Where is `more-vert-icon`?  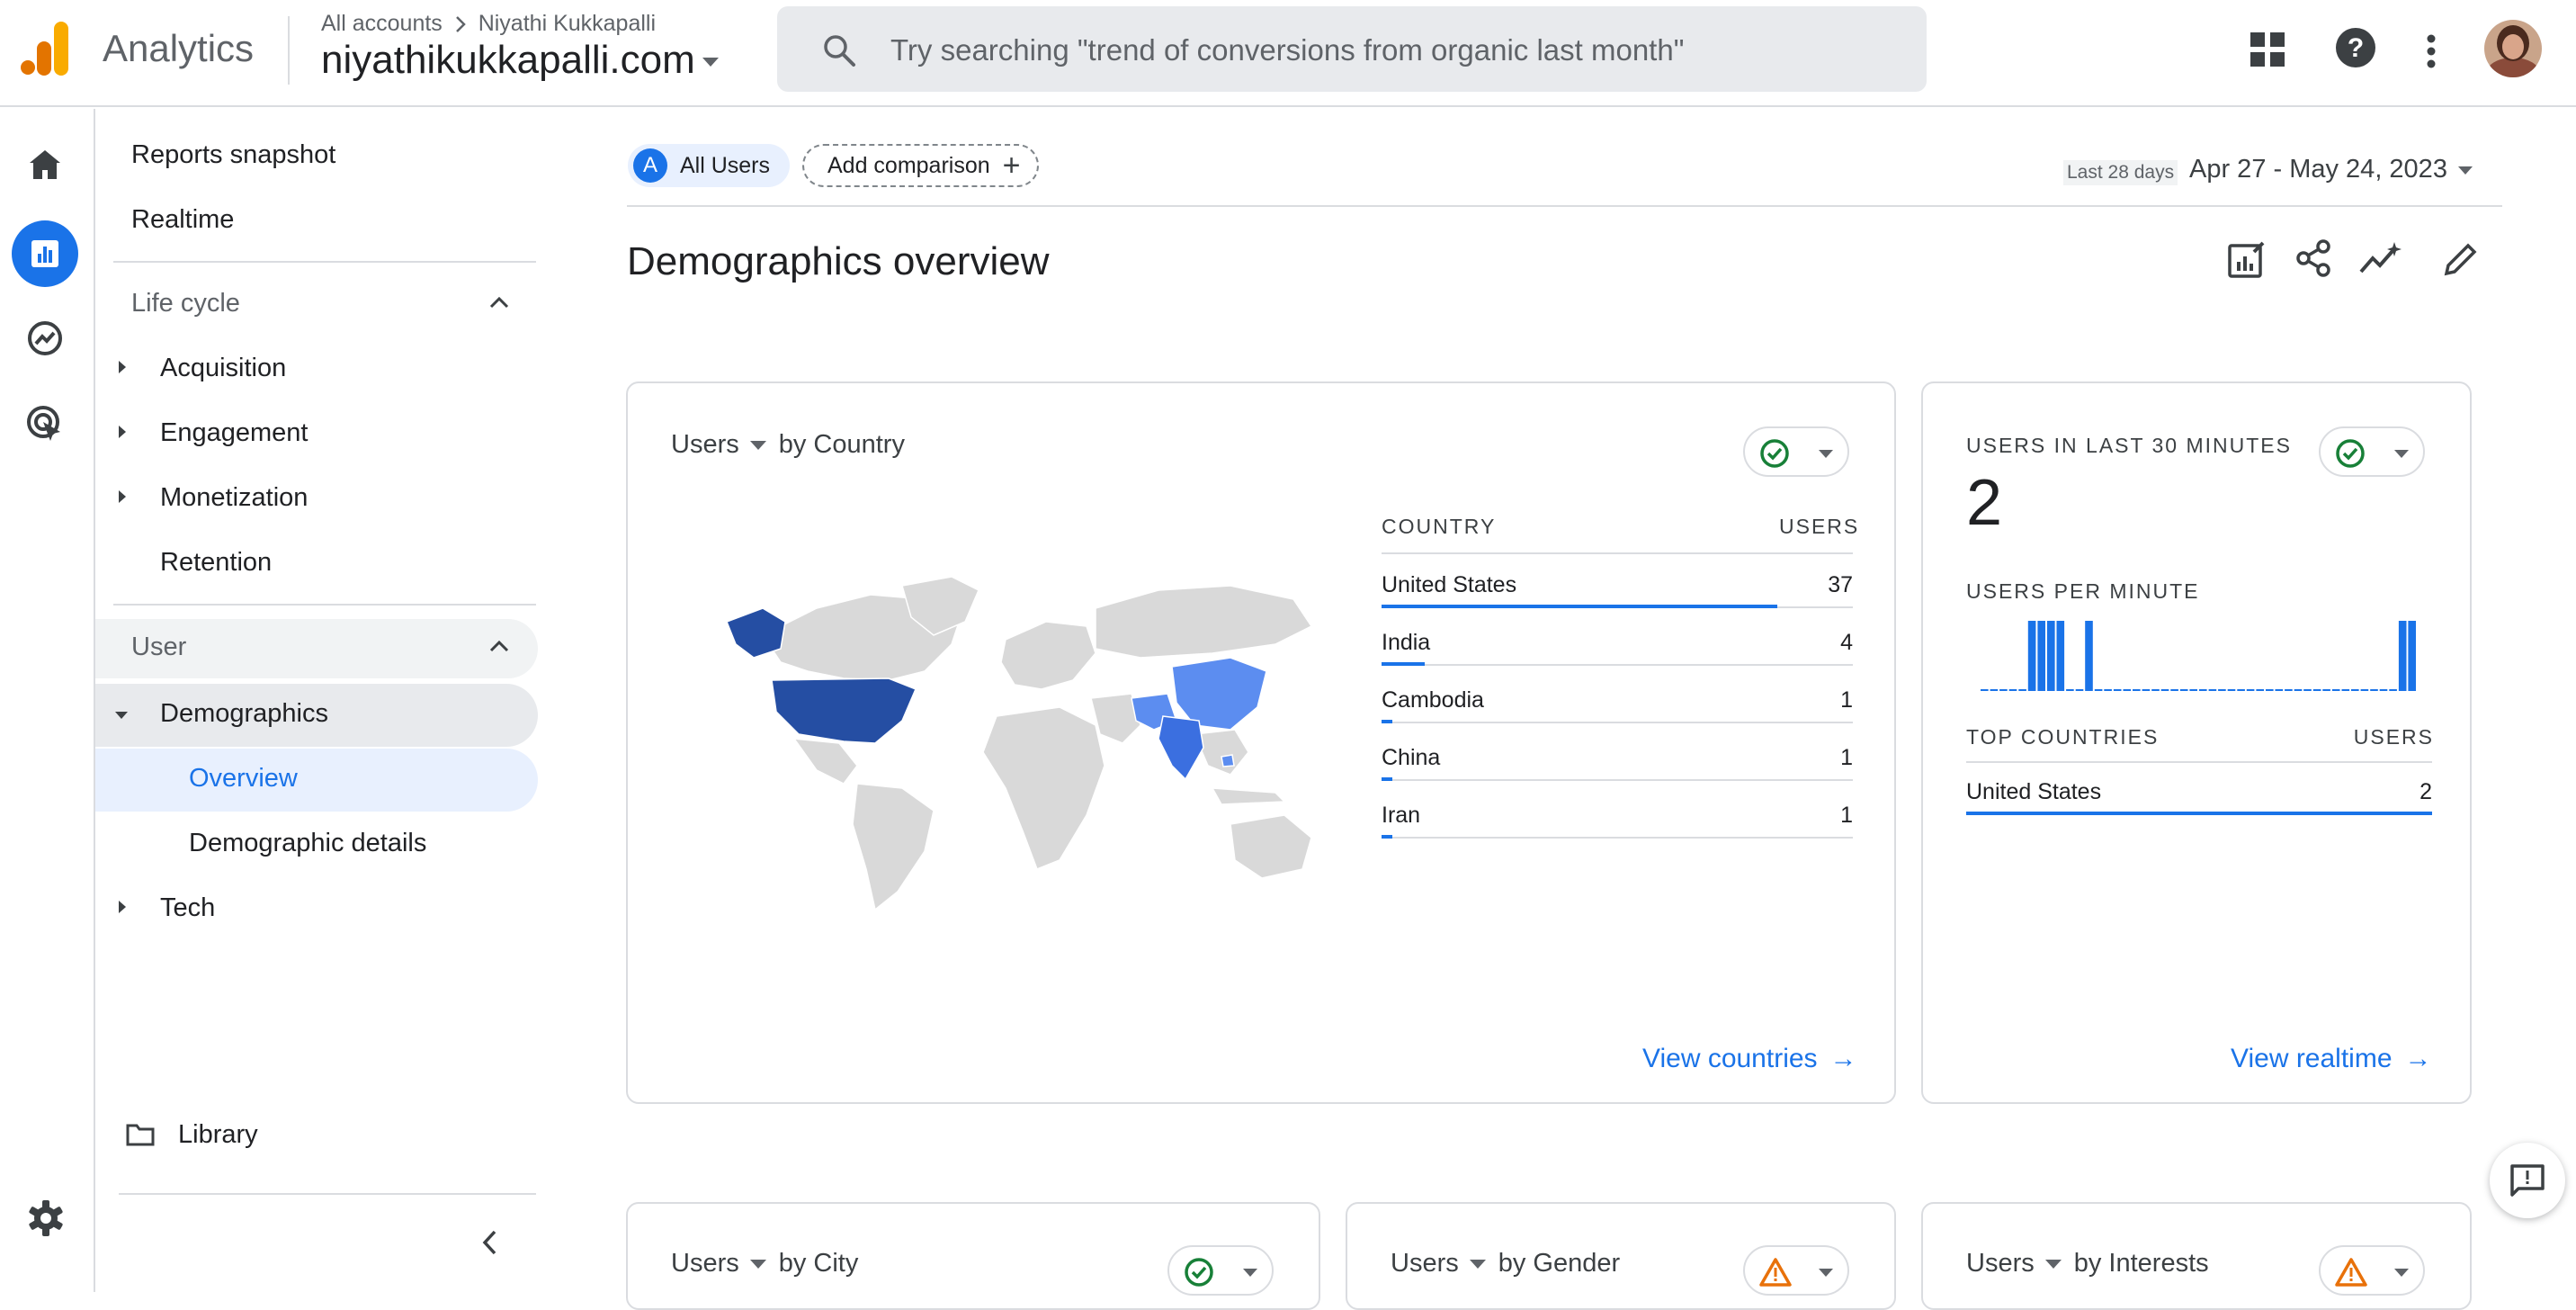 more-vert-icon is located at coordinates (2431, 51).